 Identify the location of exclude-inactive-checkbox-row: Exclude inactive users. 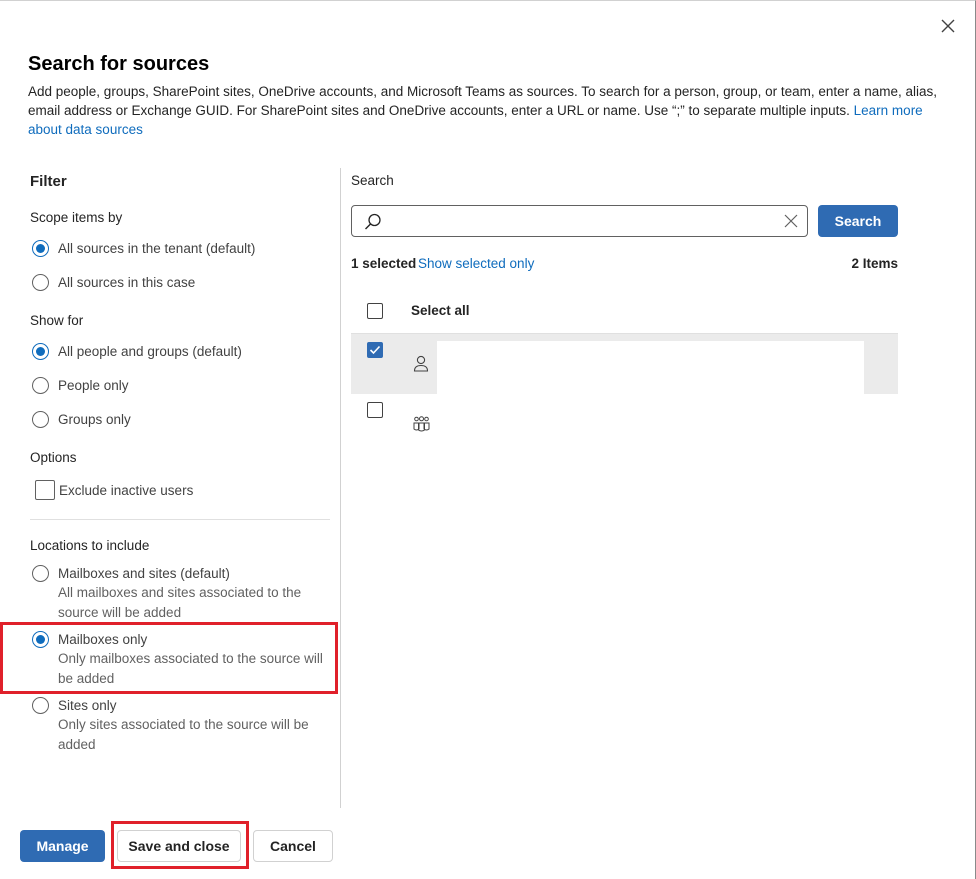
(114, 490).